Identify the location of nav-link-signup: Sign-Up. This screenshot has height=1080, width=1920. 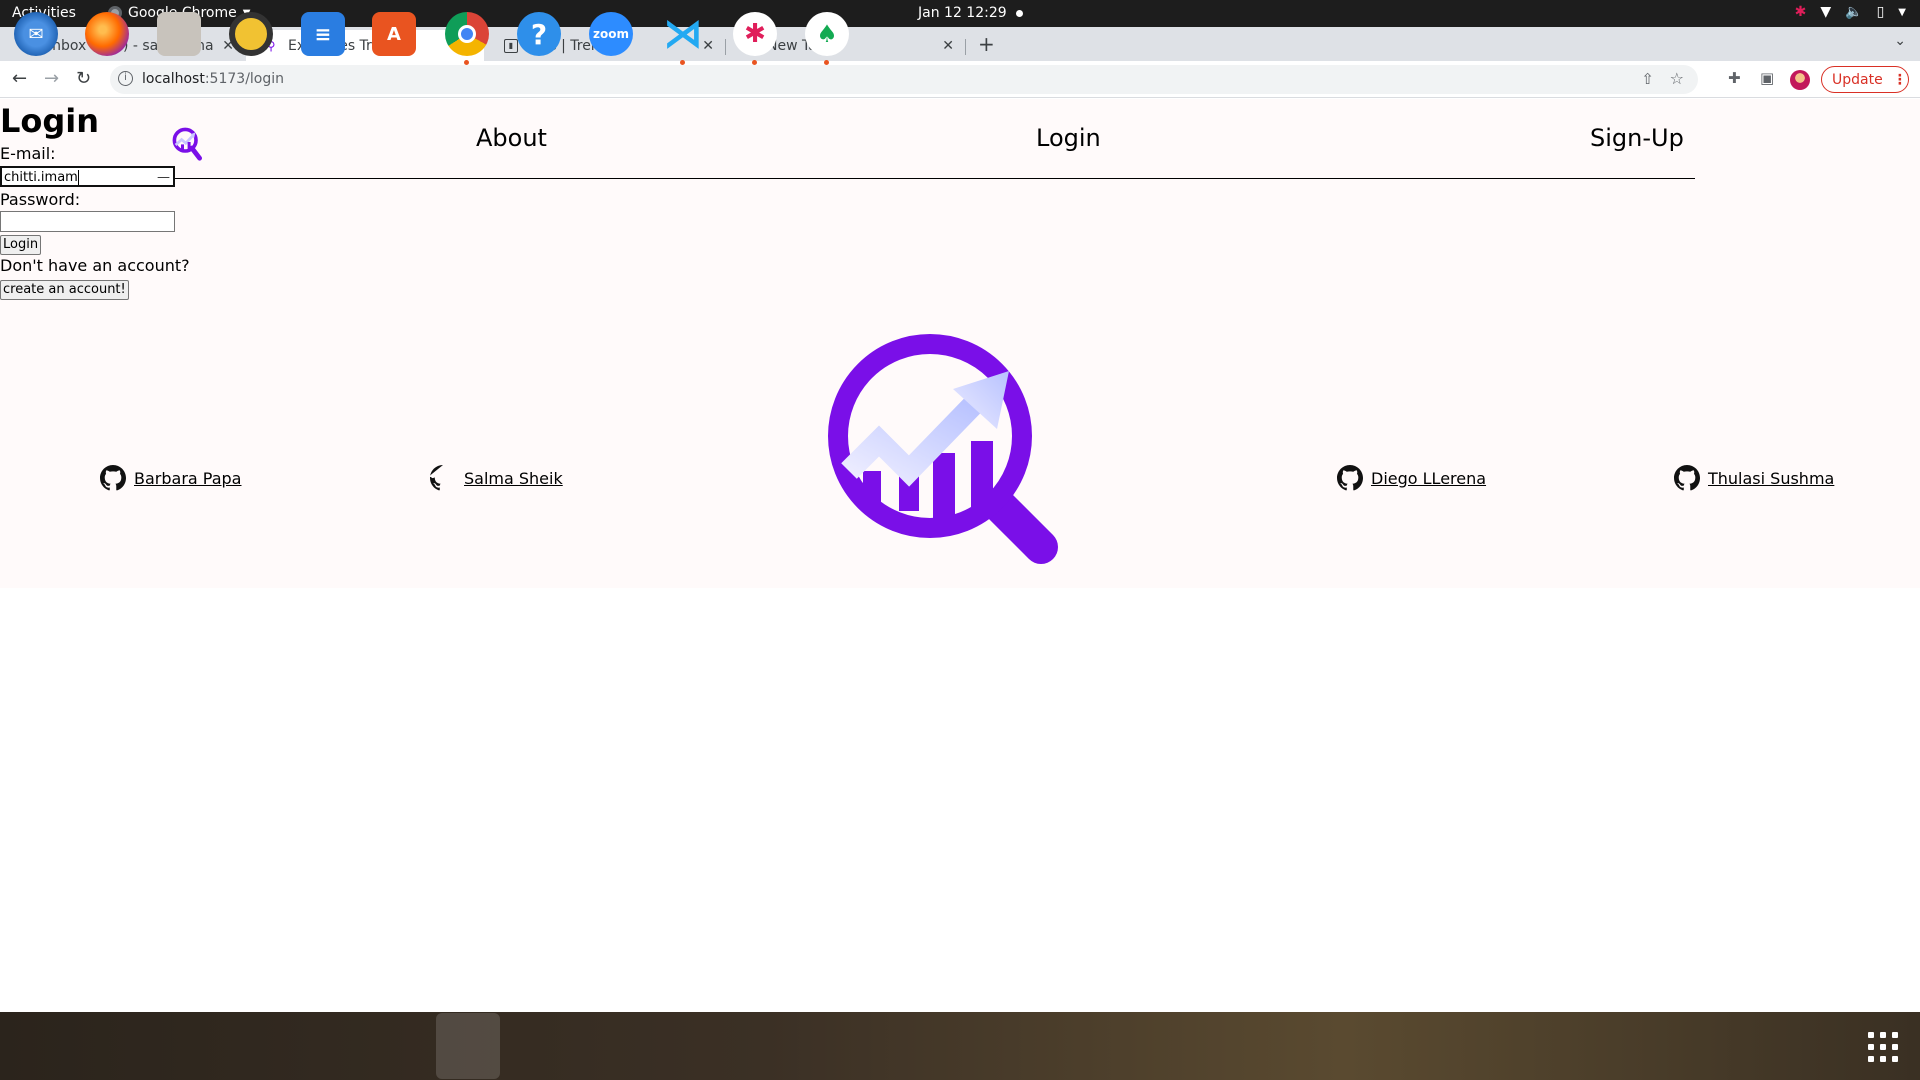
(1637, 138).